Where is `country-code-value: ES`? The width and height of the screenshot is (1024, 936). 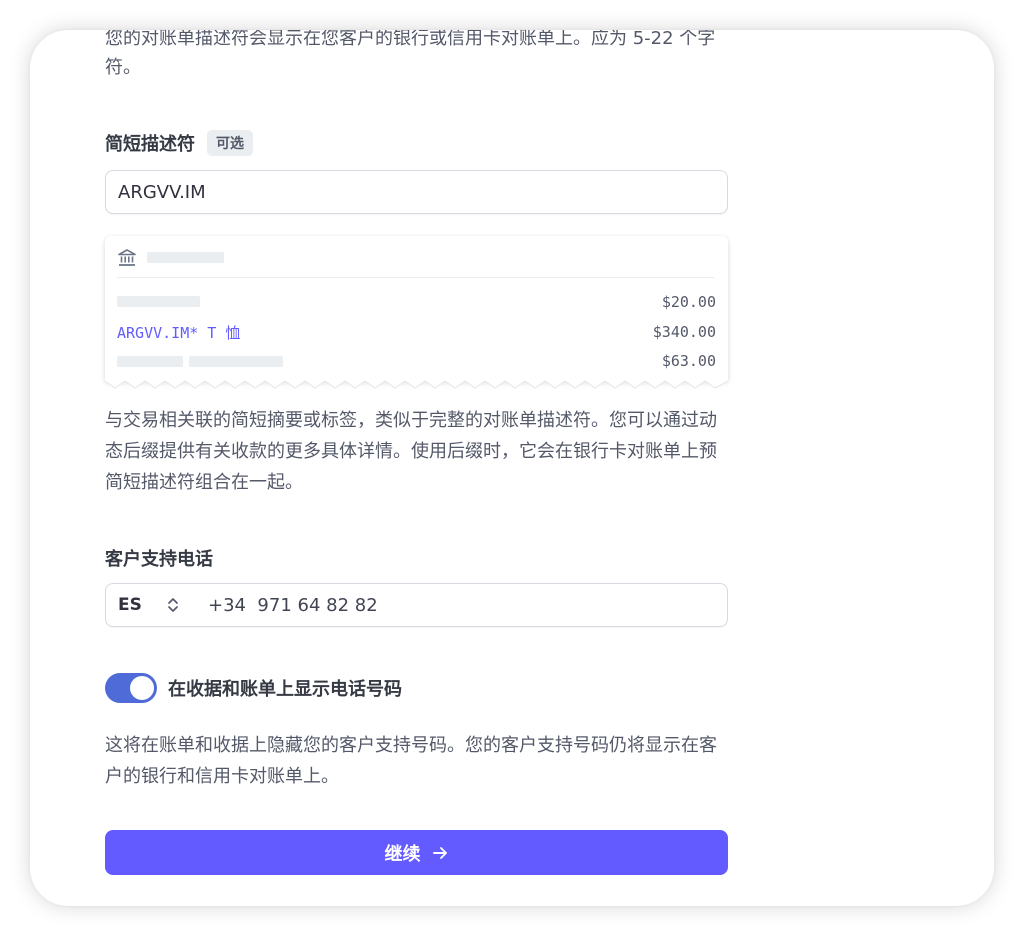
country-code-value: ES is located at coordinates (130, 605).